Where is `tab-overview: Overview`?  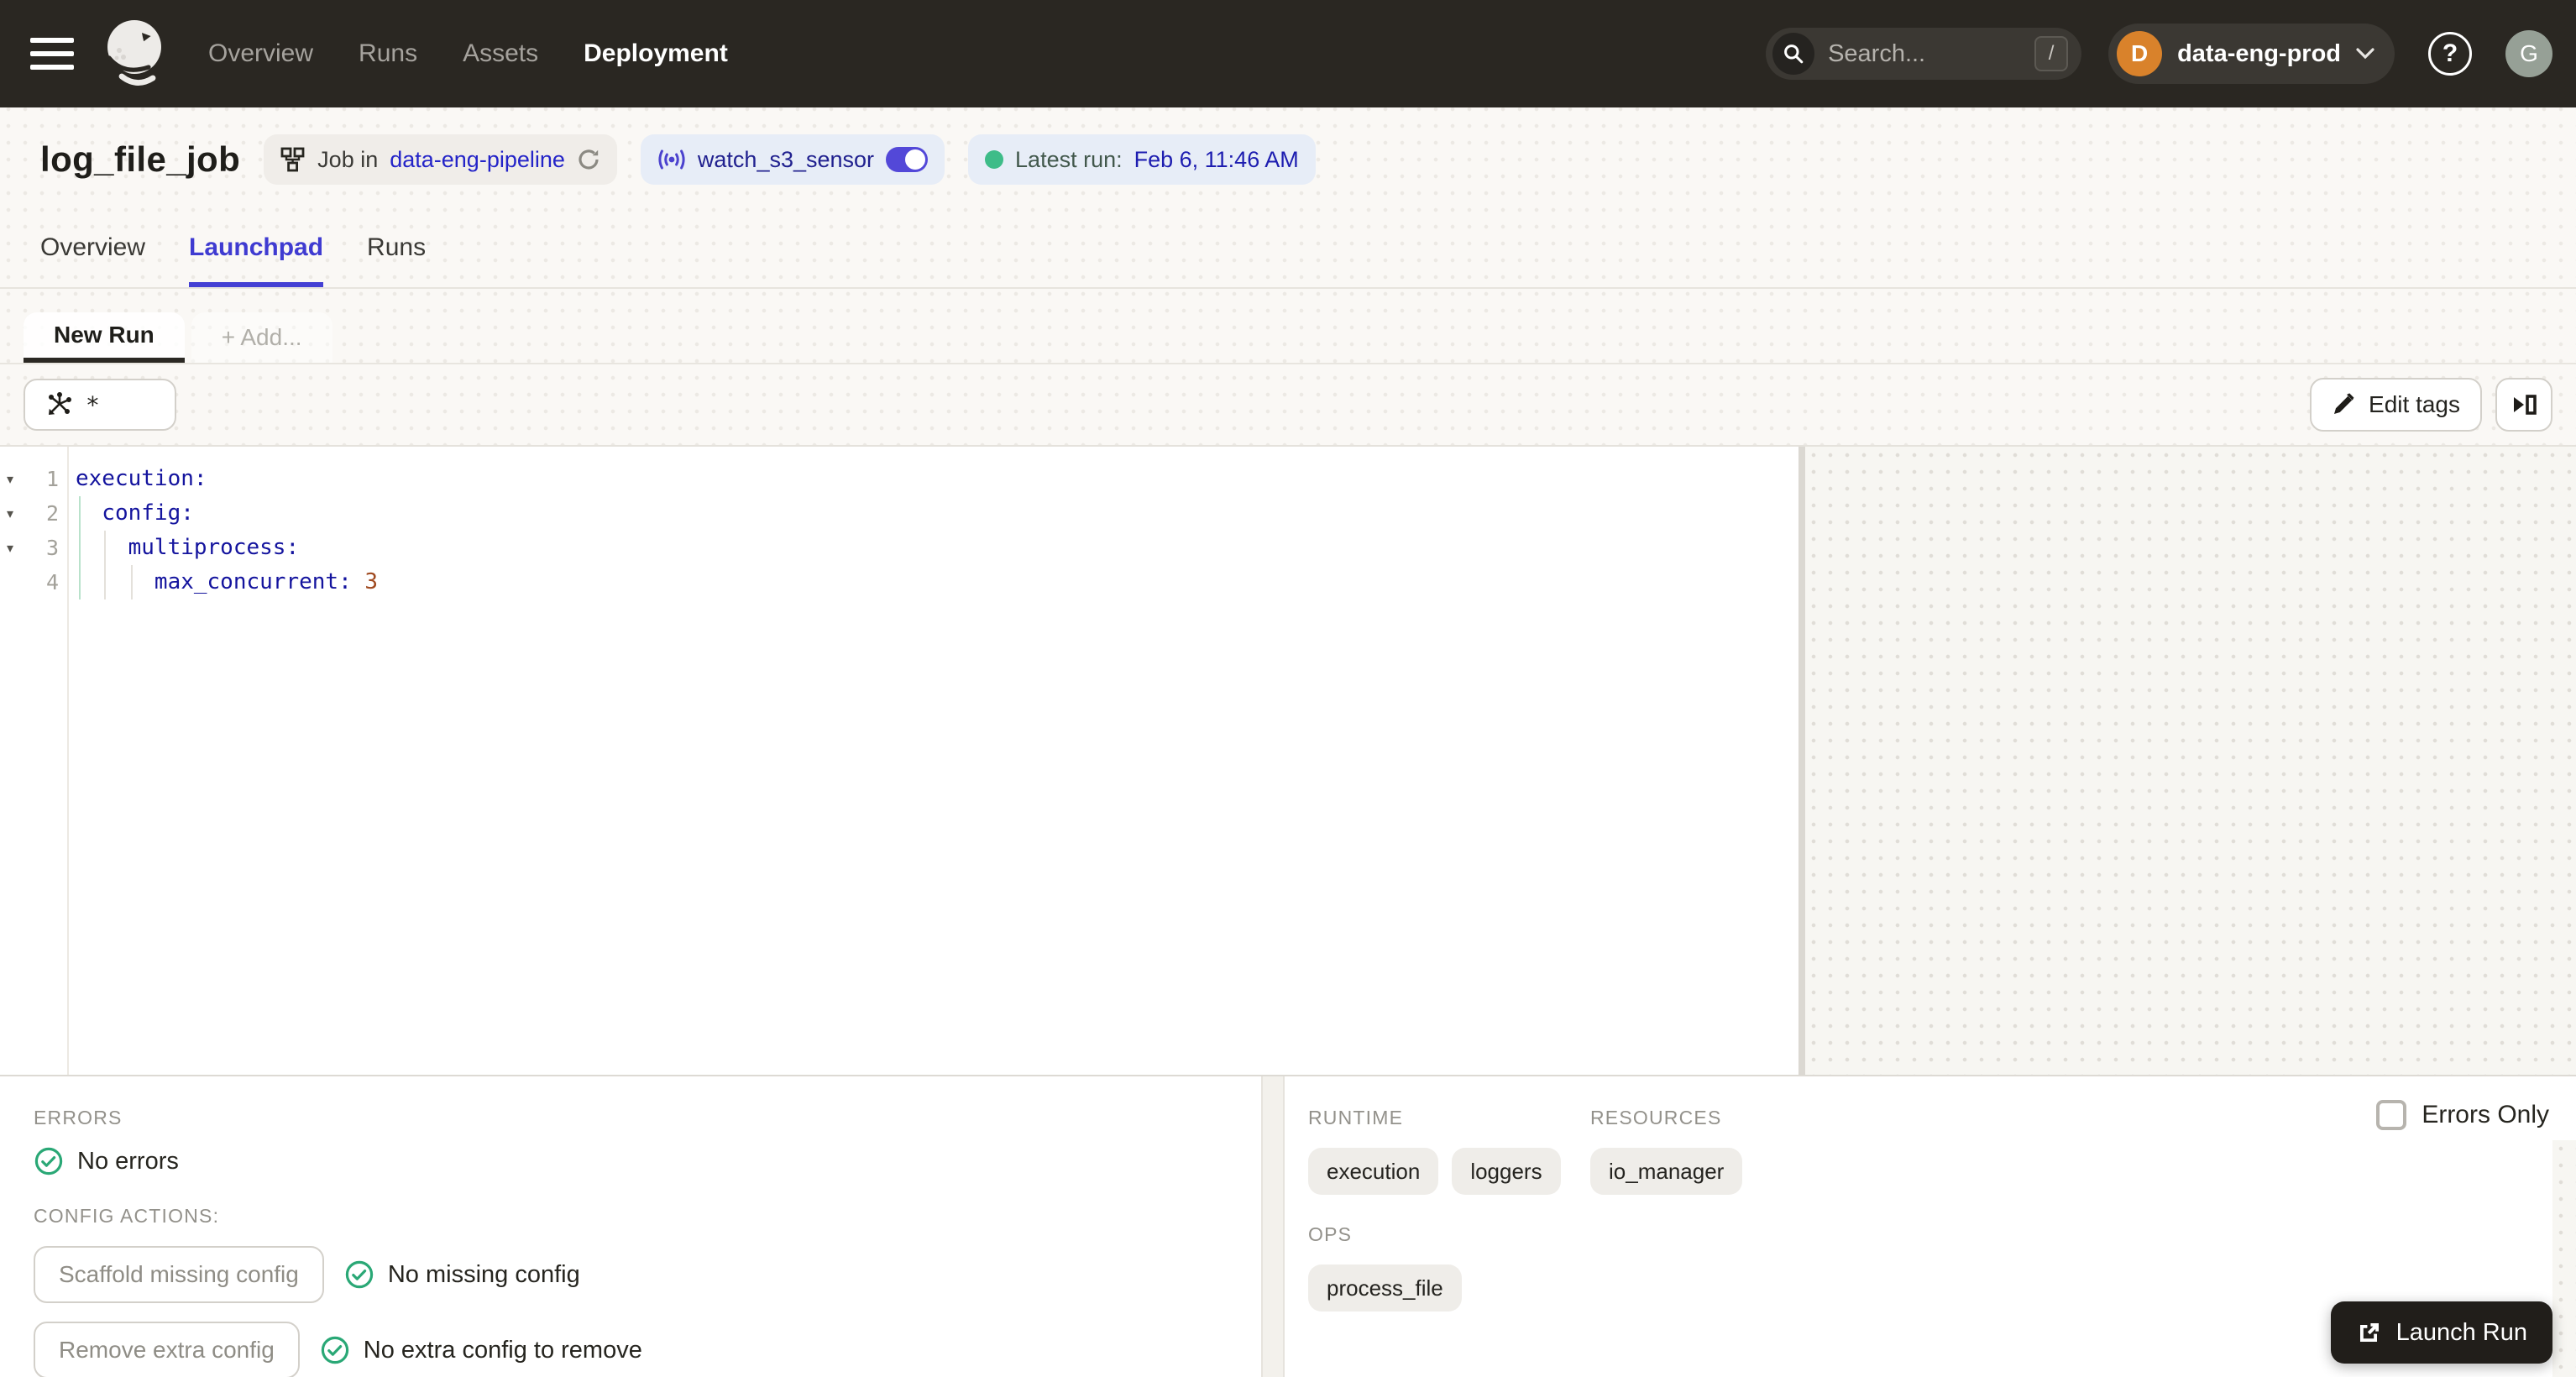
tab-overview: Overview is located at coordinates (93, 260).